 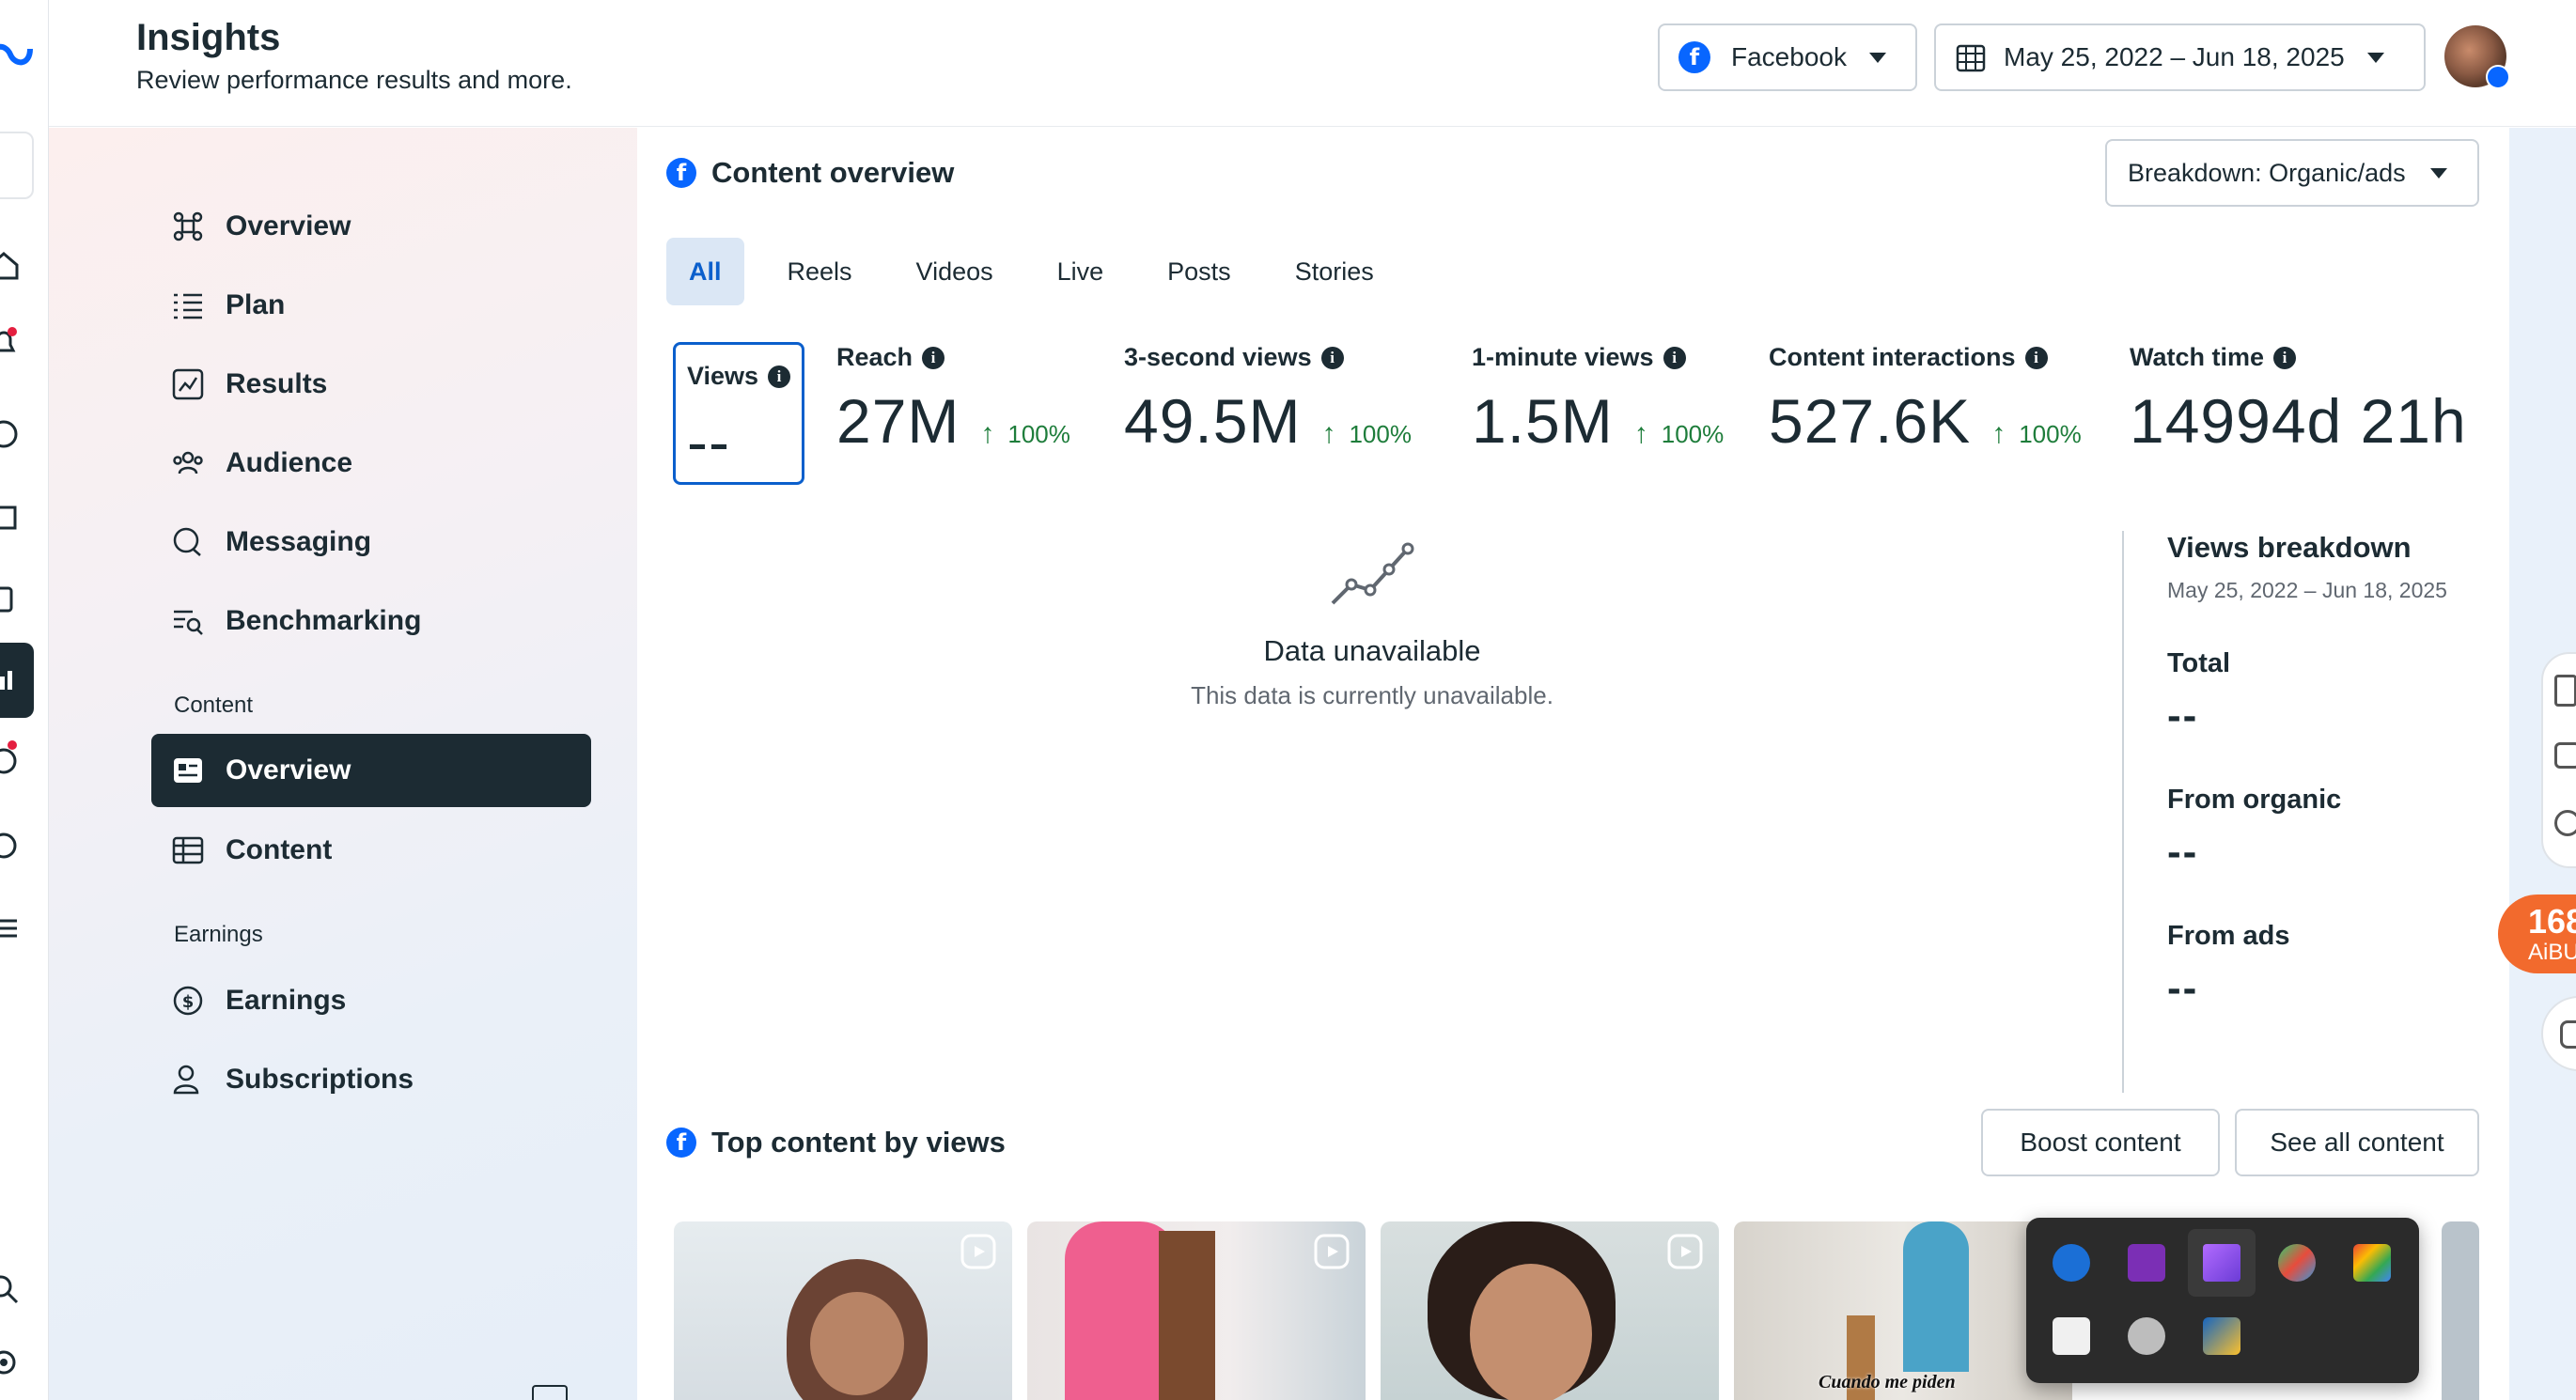 I want to click on content-thumbnail: Cuando me piden, so click(x=1903, y=1310).